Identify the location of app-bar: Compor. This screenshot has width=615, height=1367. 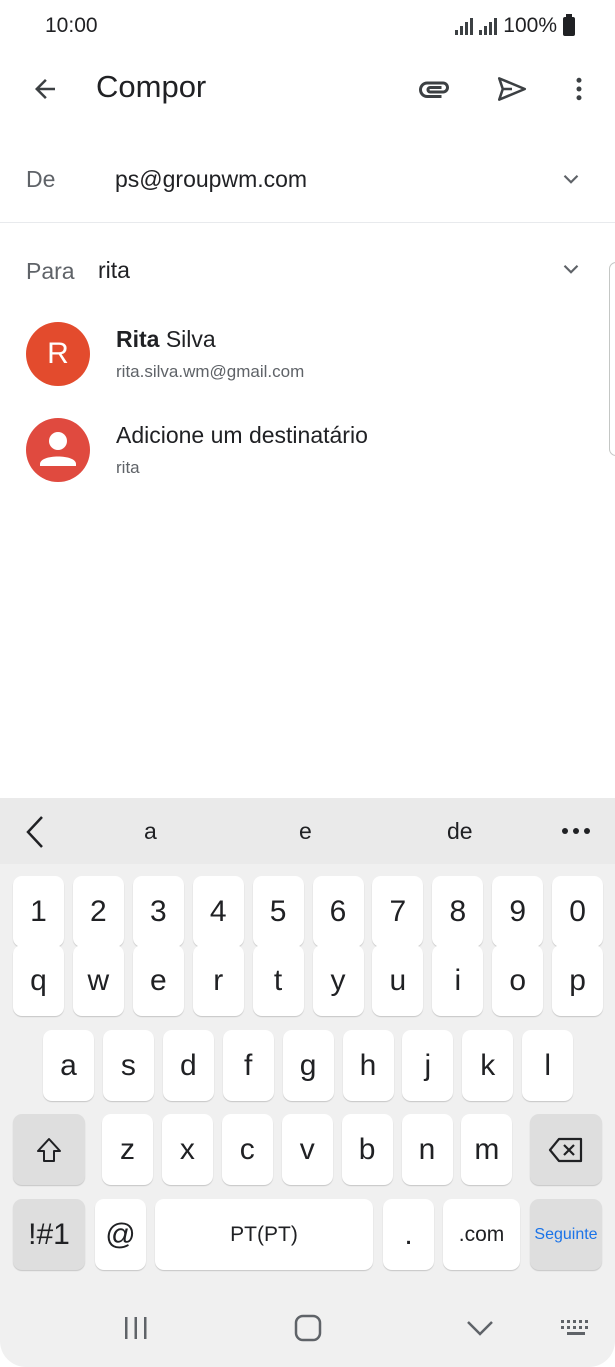
(307, 89).